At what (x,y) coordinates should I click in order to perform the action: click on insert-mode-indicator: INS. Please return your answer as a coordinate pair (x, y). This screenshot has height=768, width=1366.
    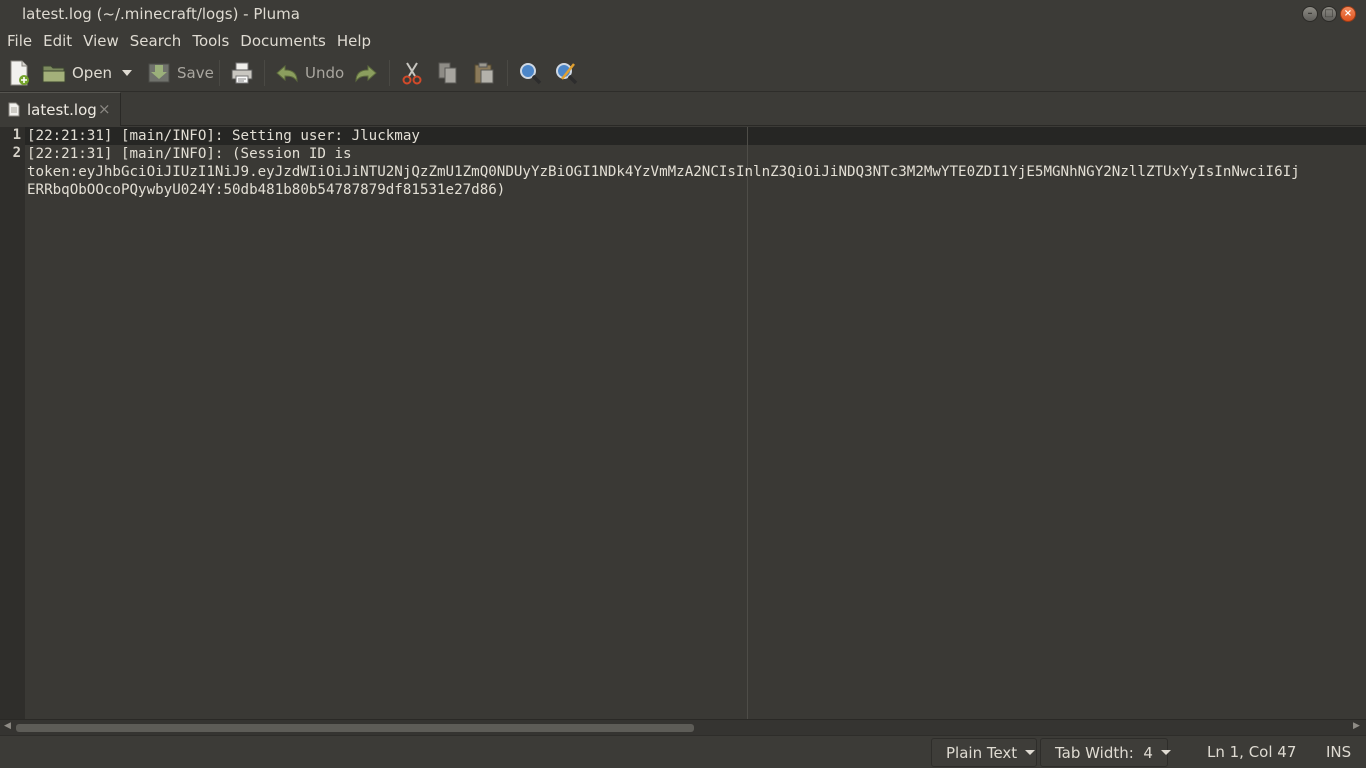
    Looking at the image, I should click on (1339, 752).